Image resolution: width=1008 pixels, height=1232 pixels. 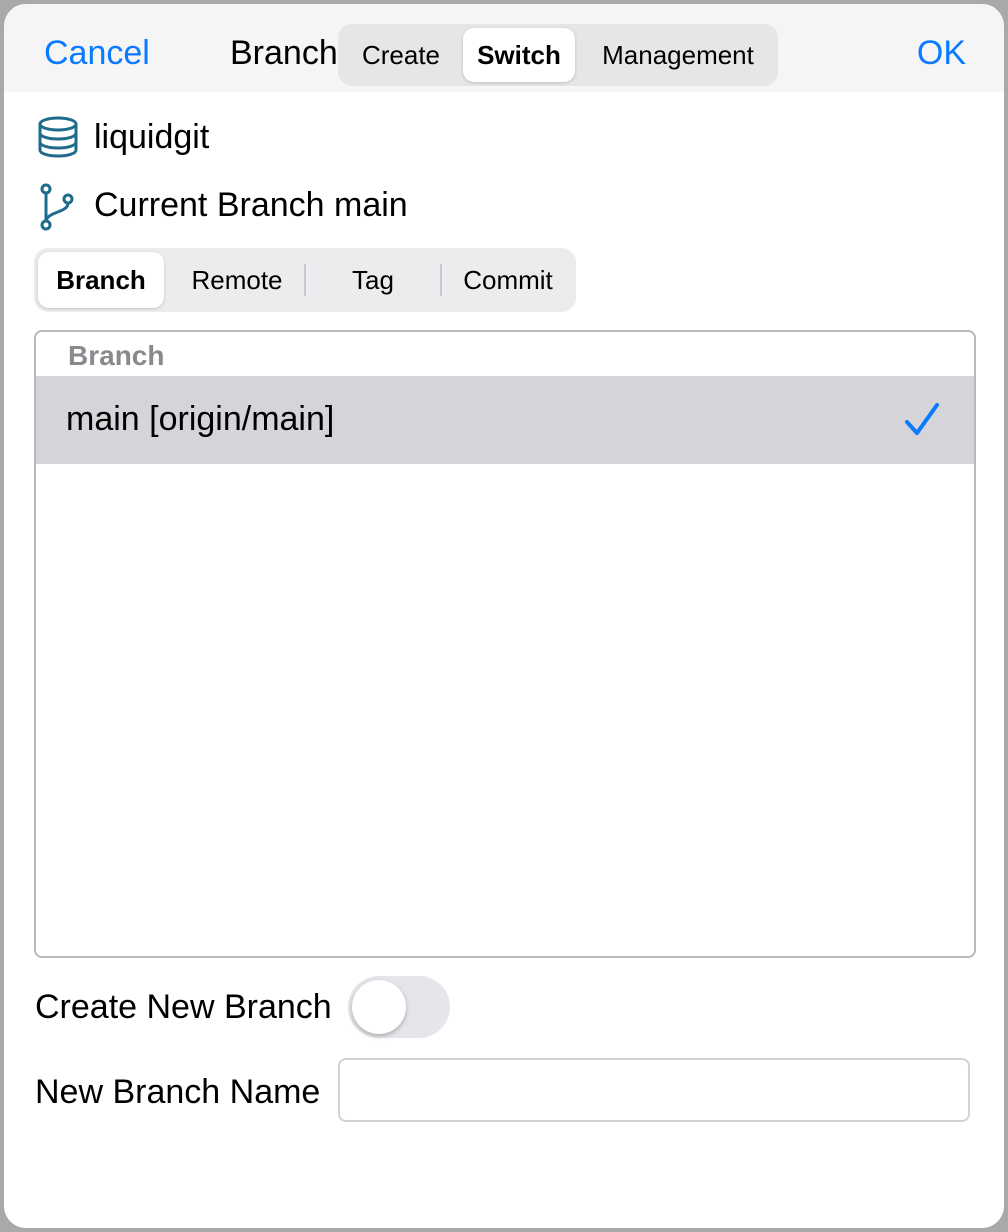 What do you see at coordinates (941, 53) in the screenshot?
I see `ok-button: OK` at bounding box center [941, 53].